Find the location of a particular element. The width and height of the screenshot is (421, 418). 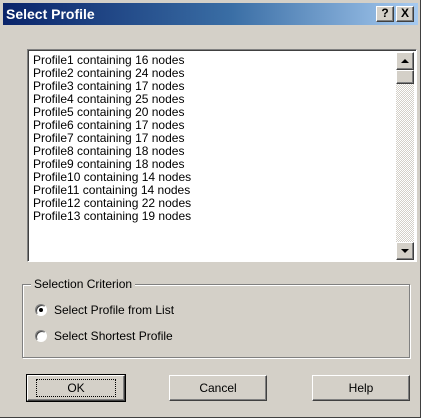

group-legend: Selection Criterion is located at coordinates (83, 284).